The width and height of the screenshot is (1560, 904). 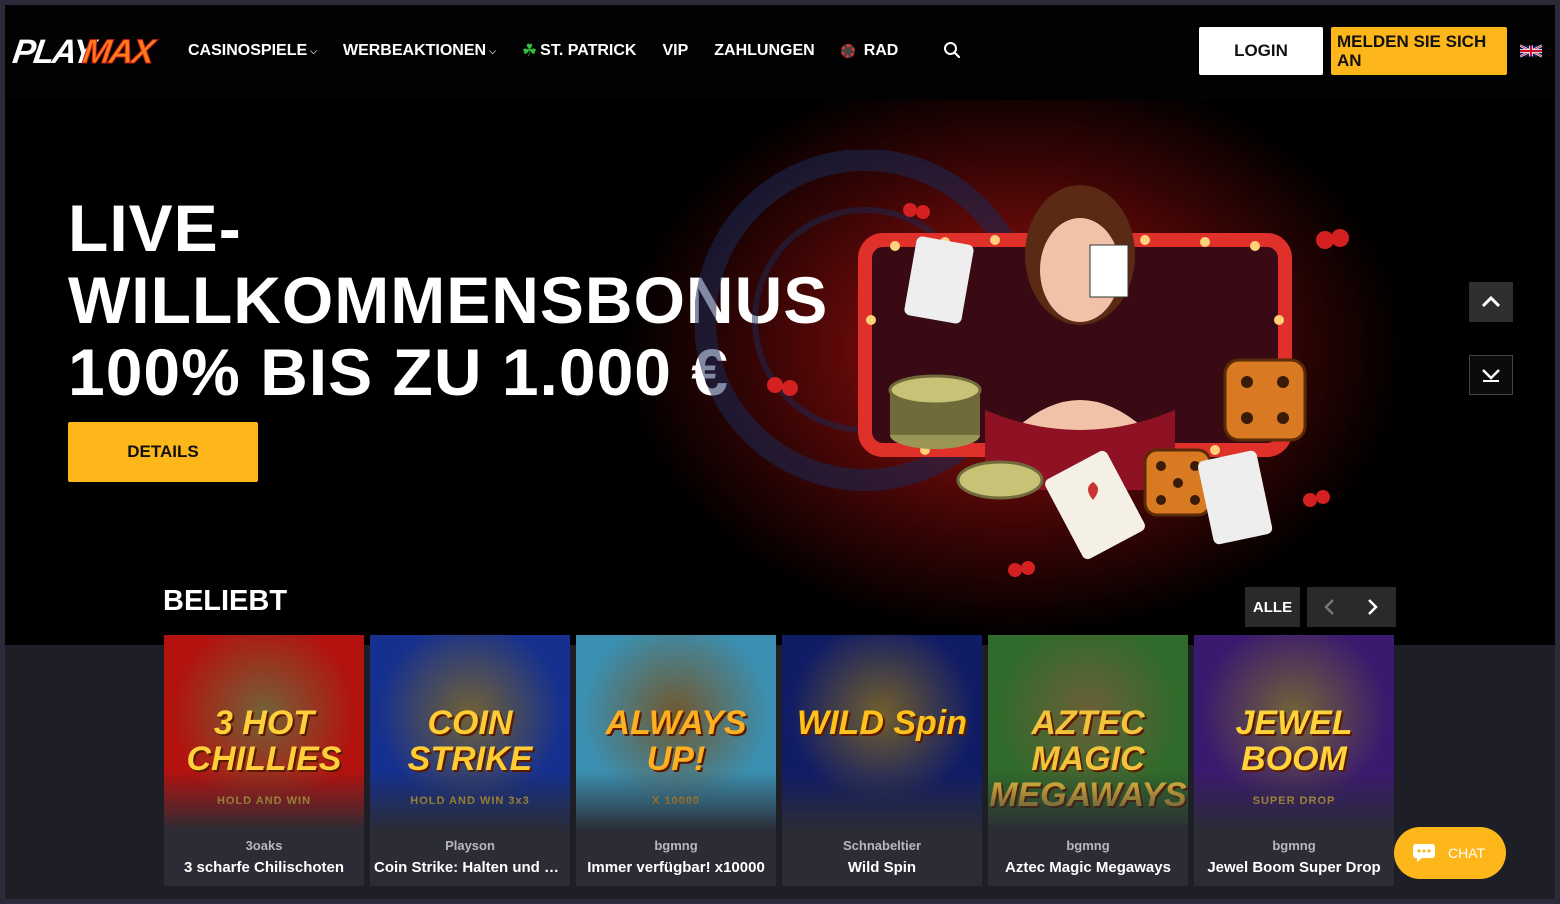 What do you see at coordinates (529, 50) in the screenshot?
I see `shamrock-icon: ☘` at bounding box center [529, 50].